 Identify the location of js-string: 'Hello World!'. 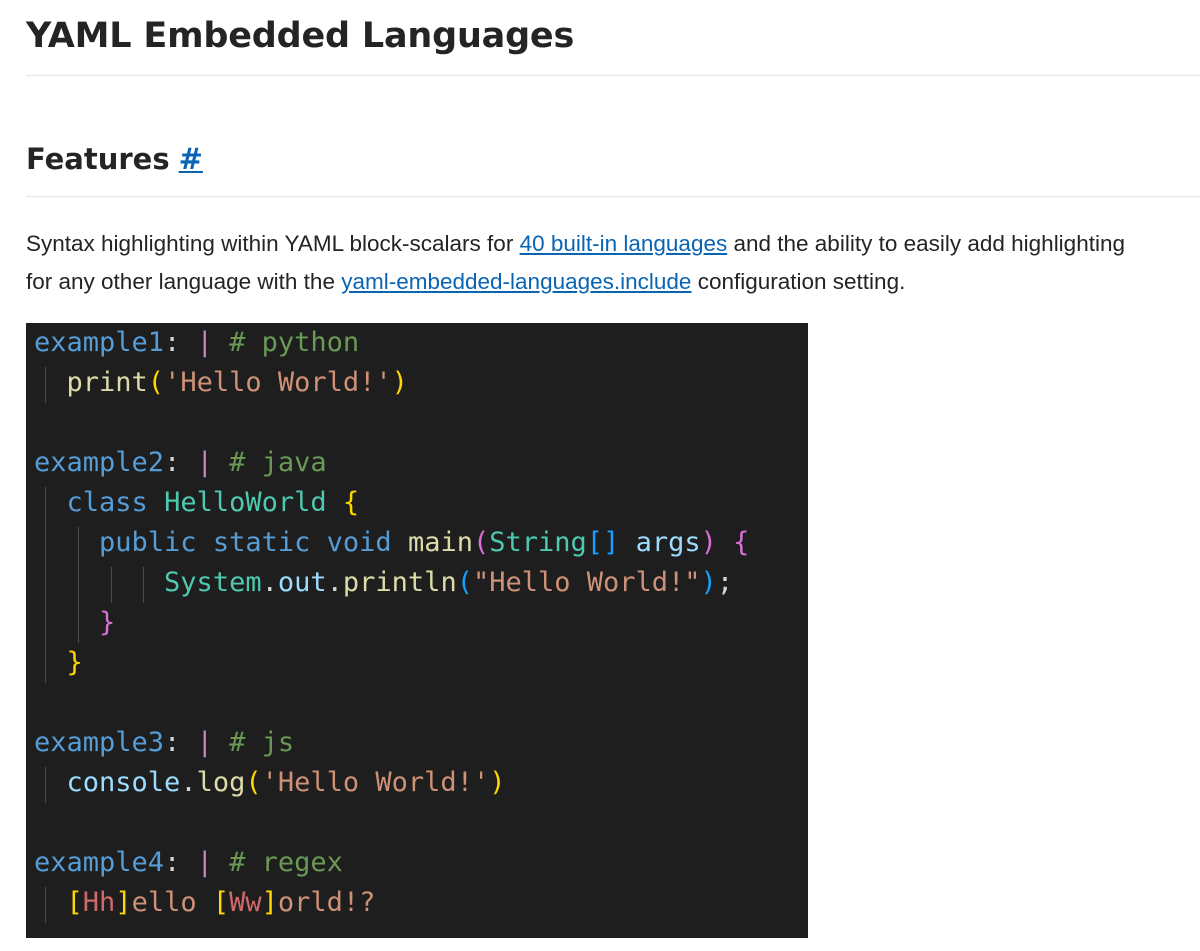
(375, 782).